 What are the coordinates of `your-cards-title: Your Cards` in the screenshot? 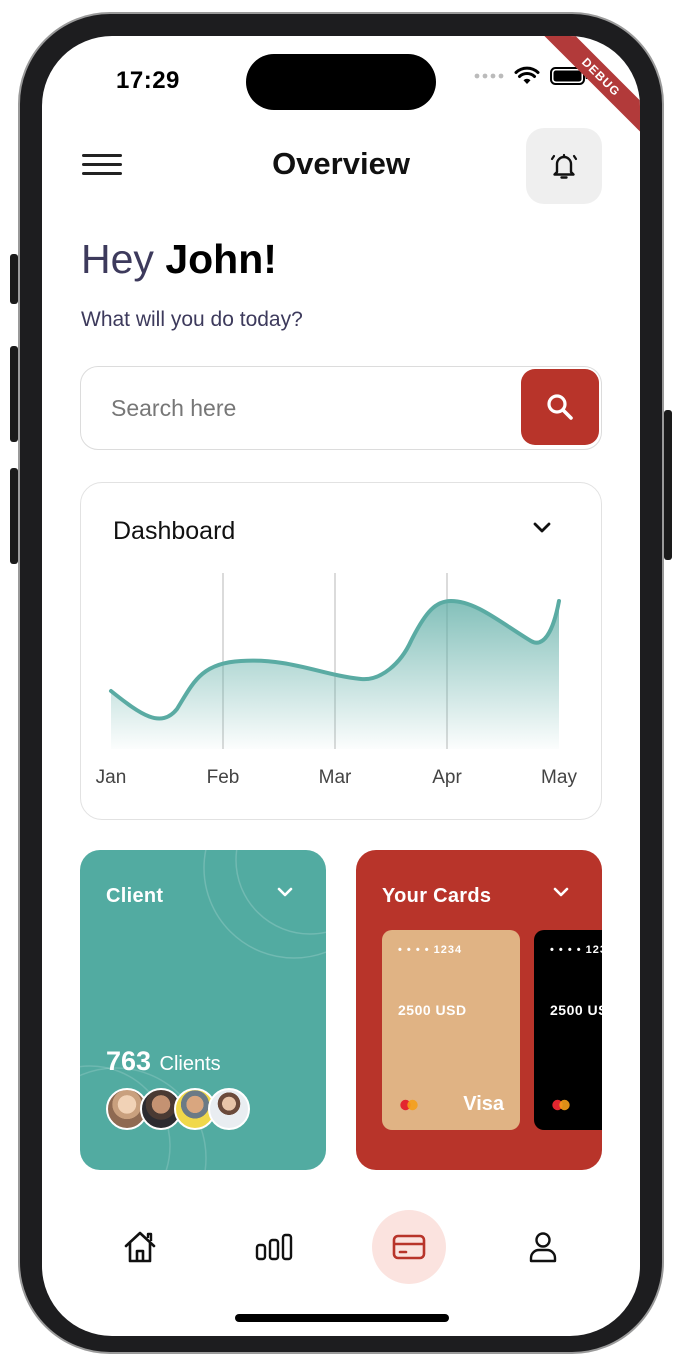 It's located at (437, 896).